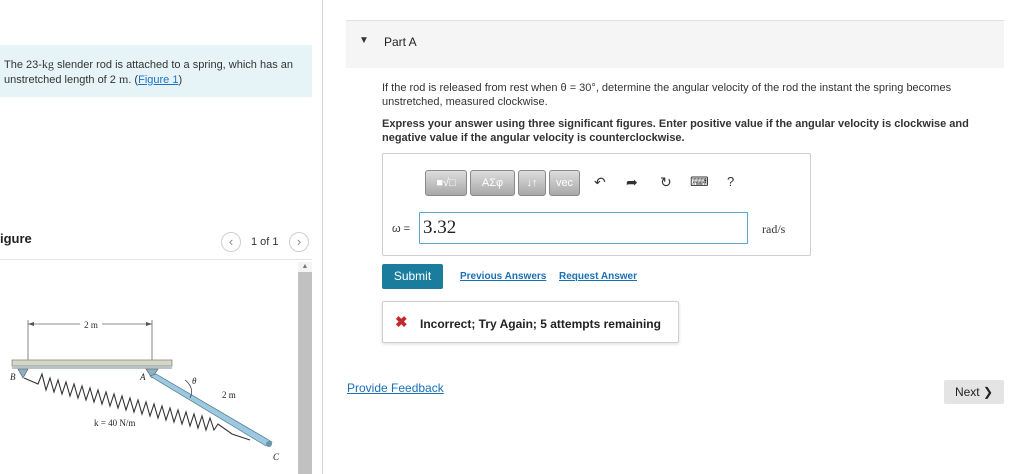 The width and height of the screenshot is (1024, 474). What do you see at coordinates (600, 182) in the screenshot?
I see `undo-icon: ↶` at bounding box center [600, 182].